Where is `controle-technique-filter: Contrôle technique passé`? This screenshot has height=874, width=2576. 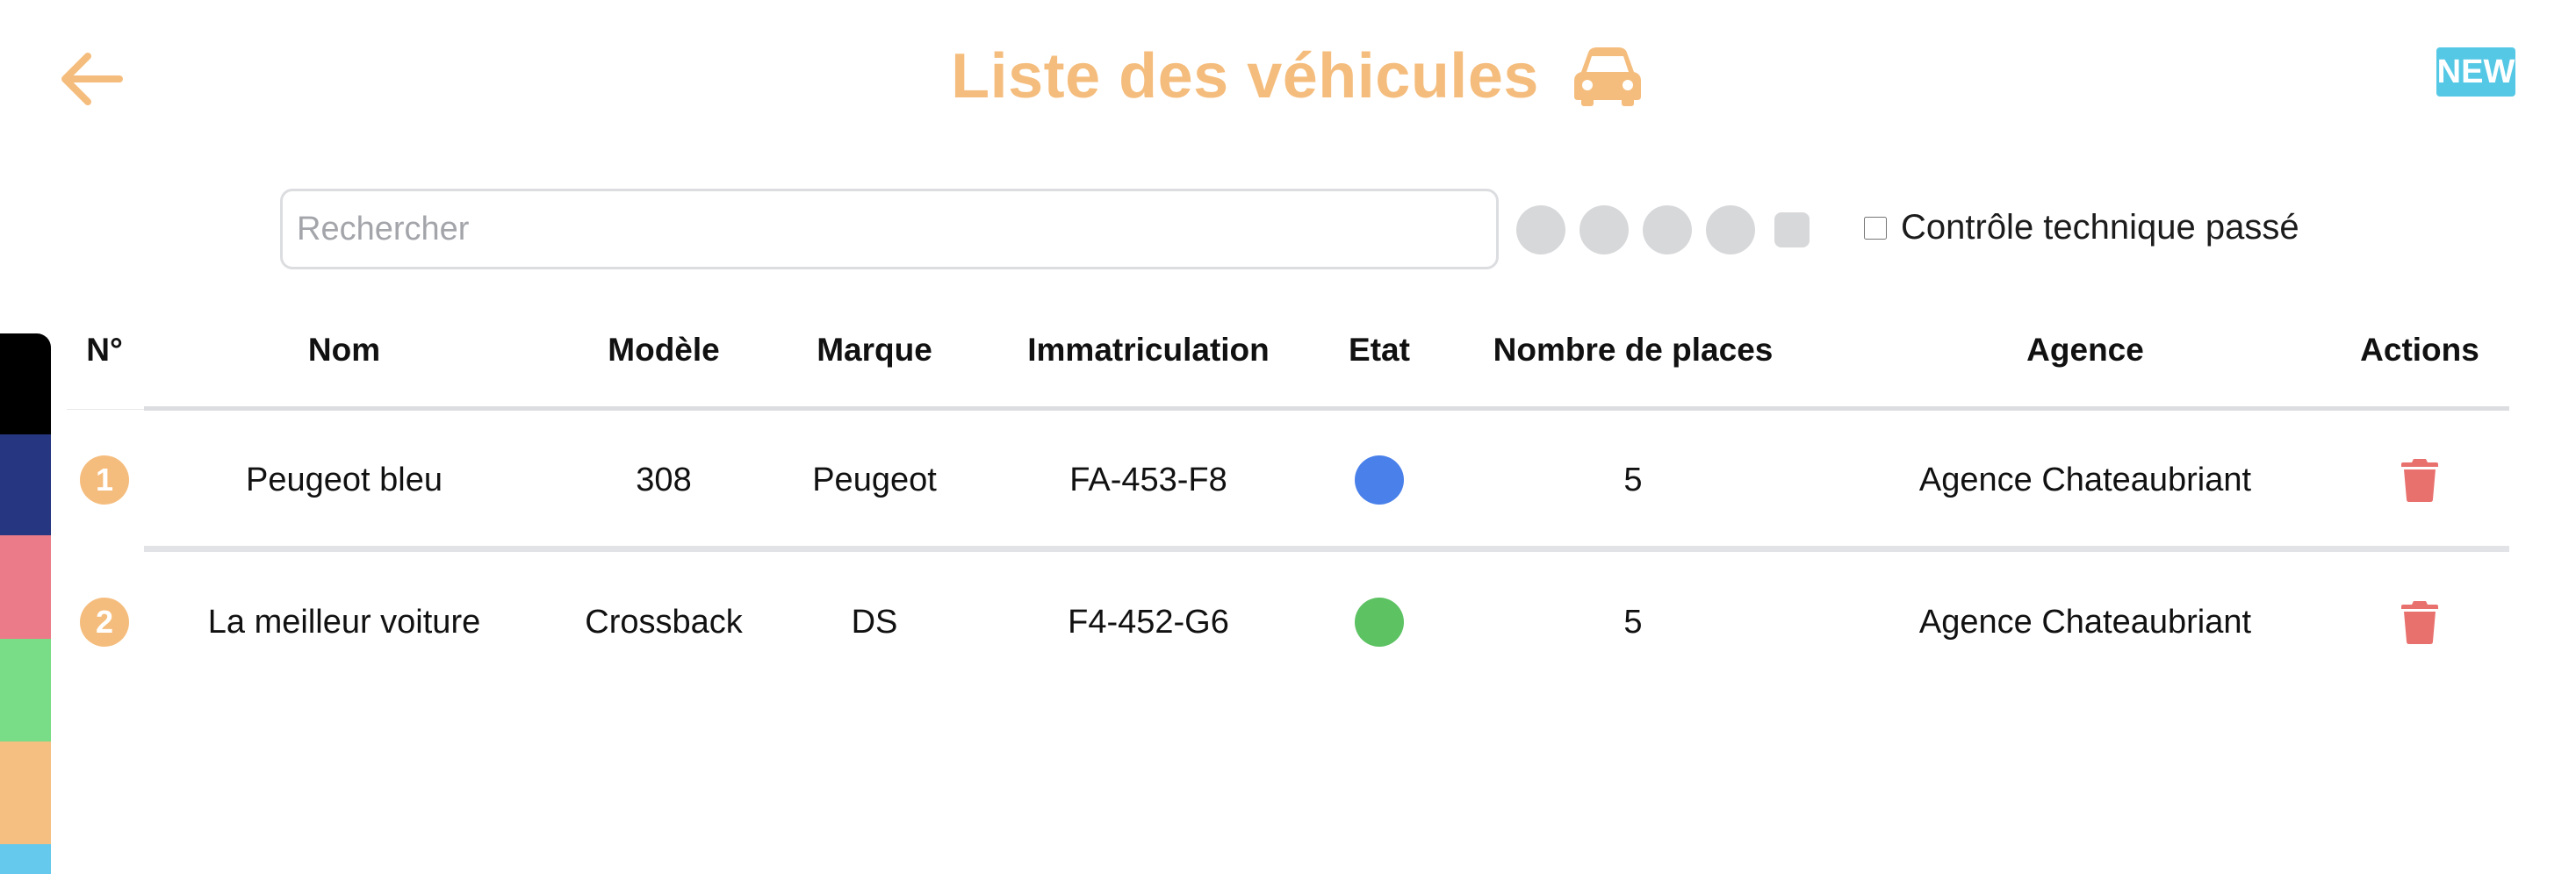 controle-technique-filter: Contrôle technique passé is located at coordinates (2081, 227).